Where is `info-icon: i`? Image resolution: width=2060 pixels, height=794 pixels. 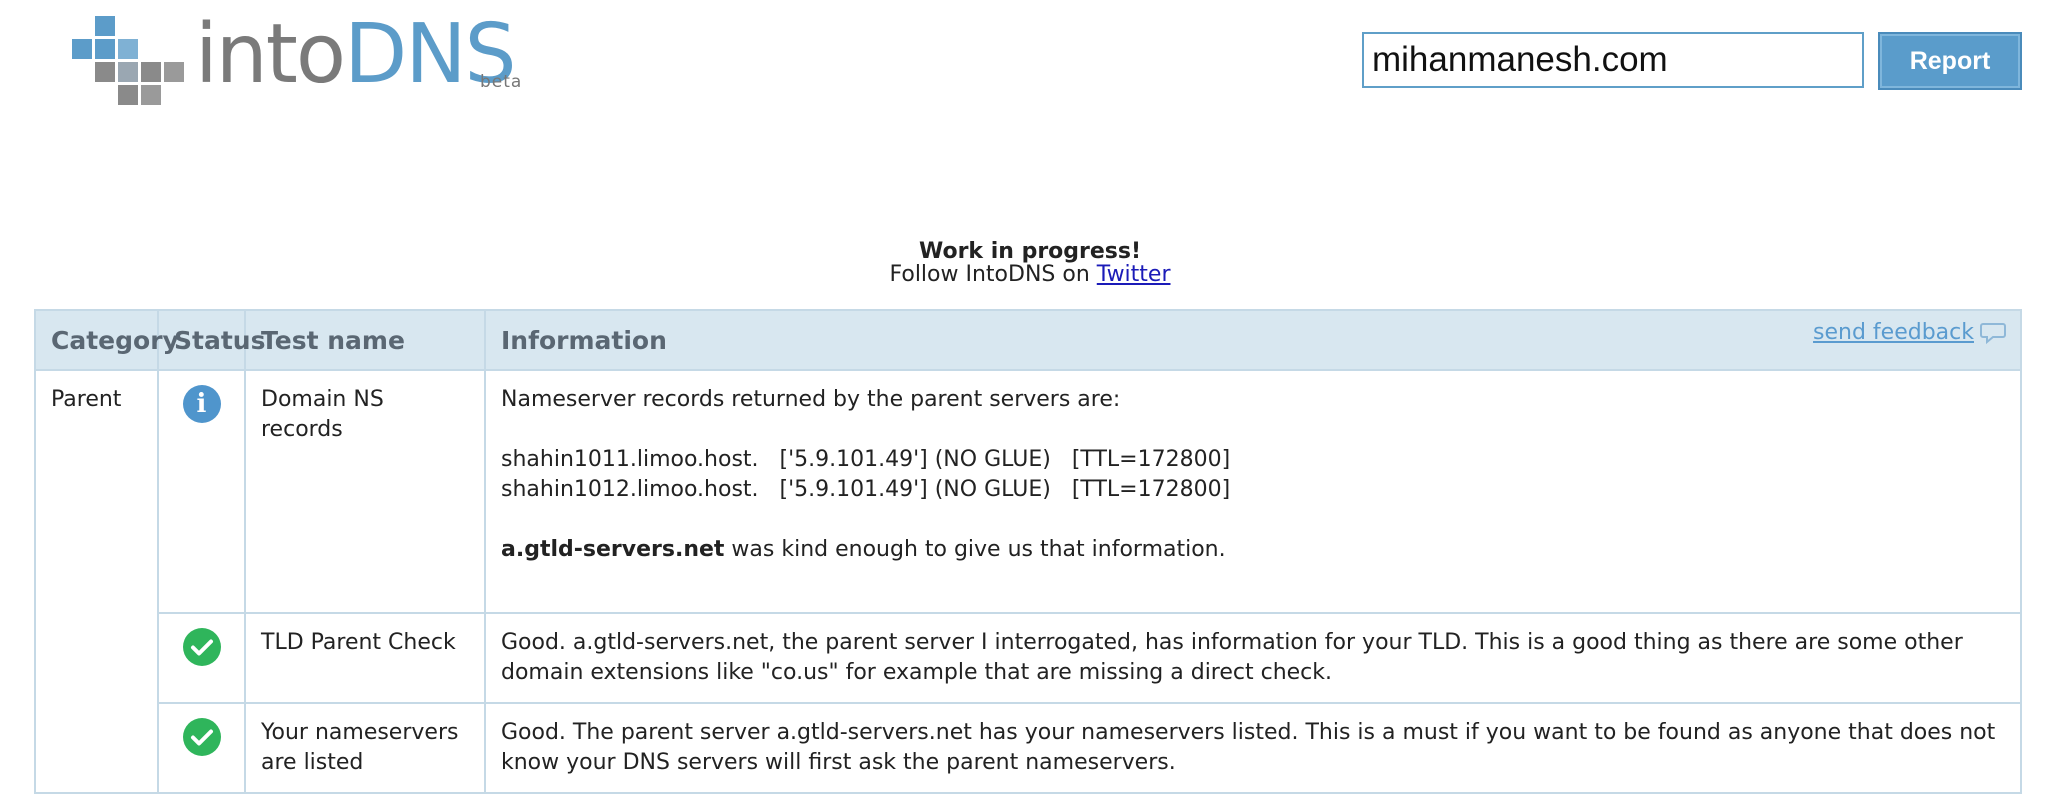
info-icon: i is located at coordinates (201, 404).